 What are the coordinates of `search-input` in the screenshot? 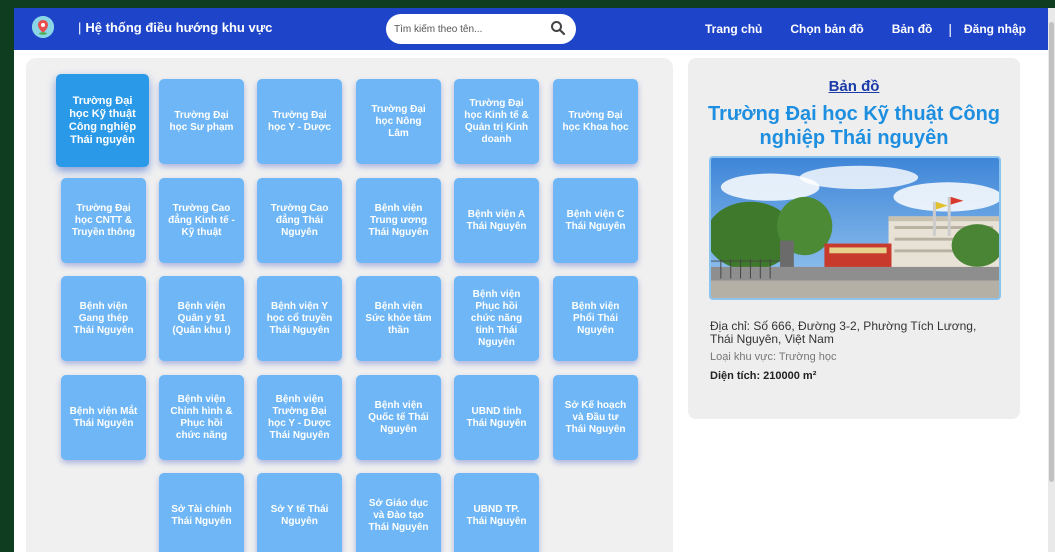 It's located at (469, 29).